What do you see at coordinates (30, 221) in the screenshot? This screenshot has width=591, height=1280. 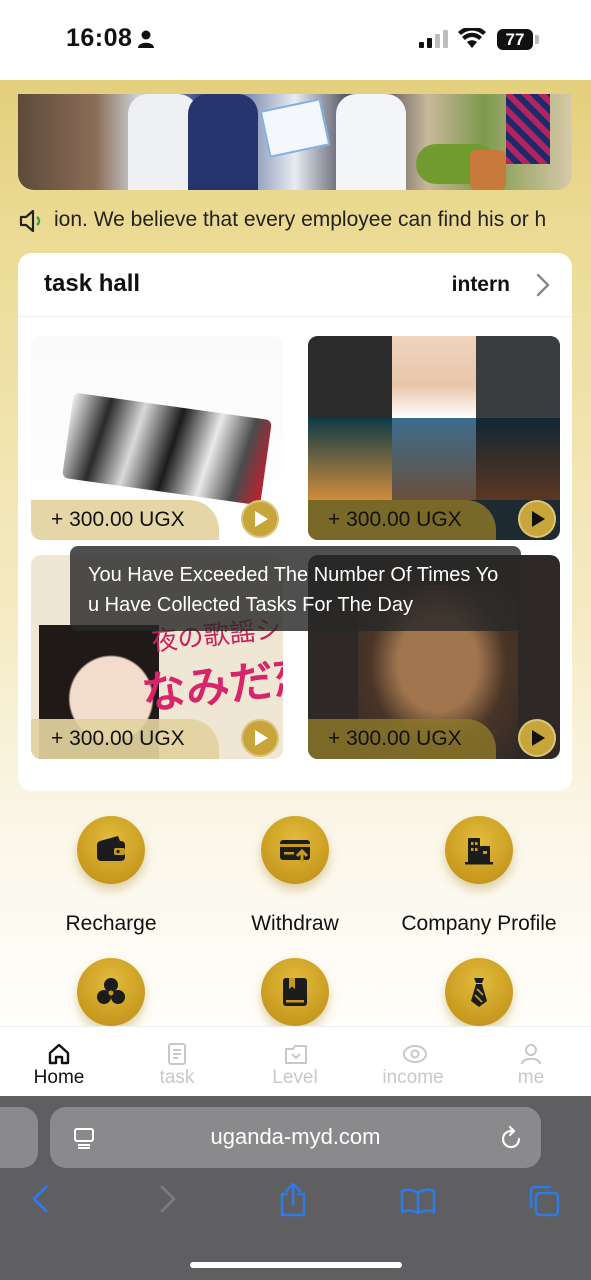 I see `speaker-icon` at bounding box center [30, 221].